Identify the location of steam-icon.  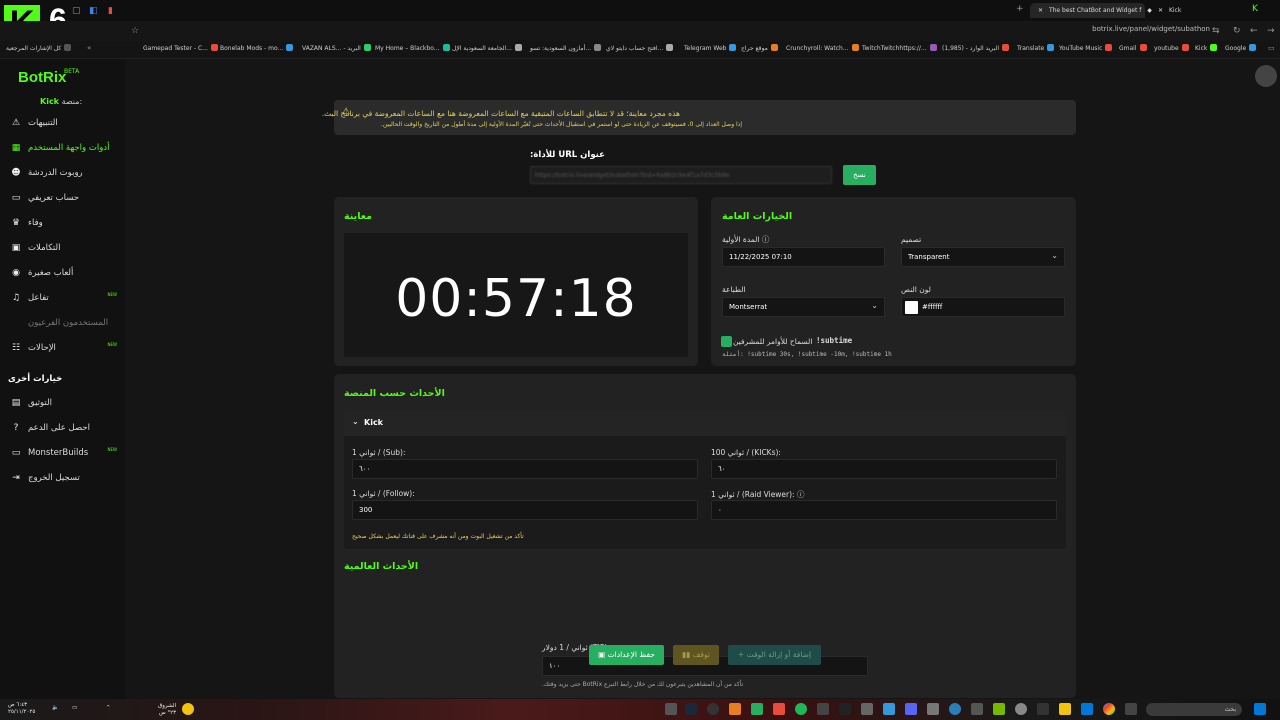
(691, 709).